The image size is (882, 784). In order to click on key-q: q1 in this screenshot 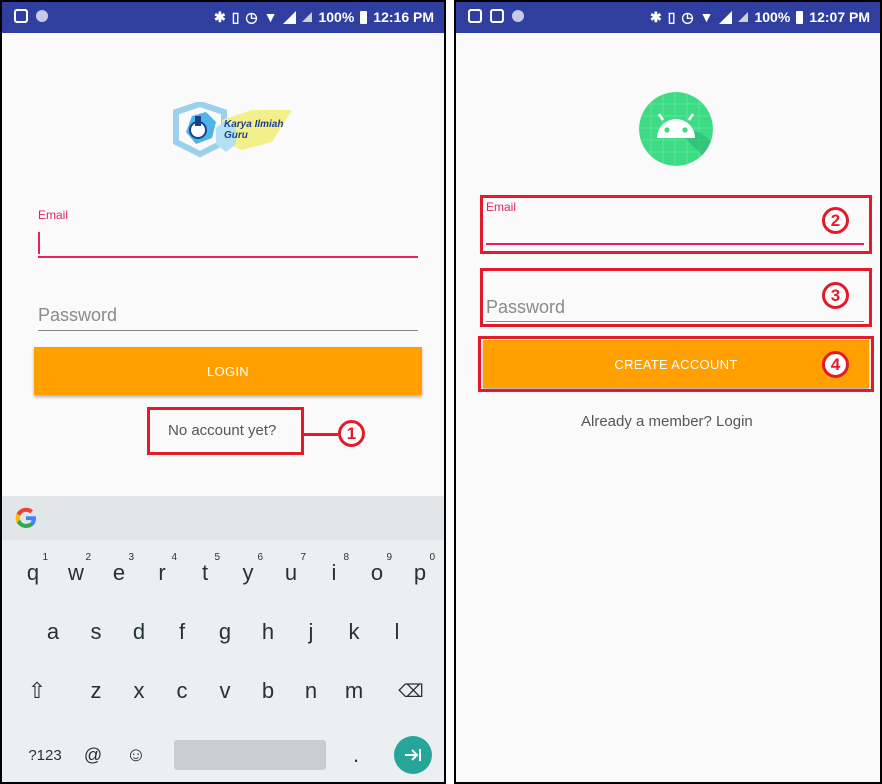, I will do `click(33, 573)`.